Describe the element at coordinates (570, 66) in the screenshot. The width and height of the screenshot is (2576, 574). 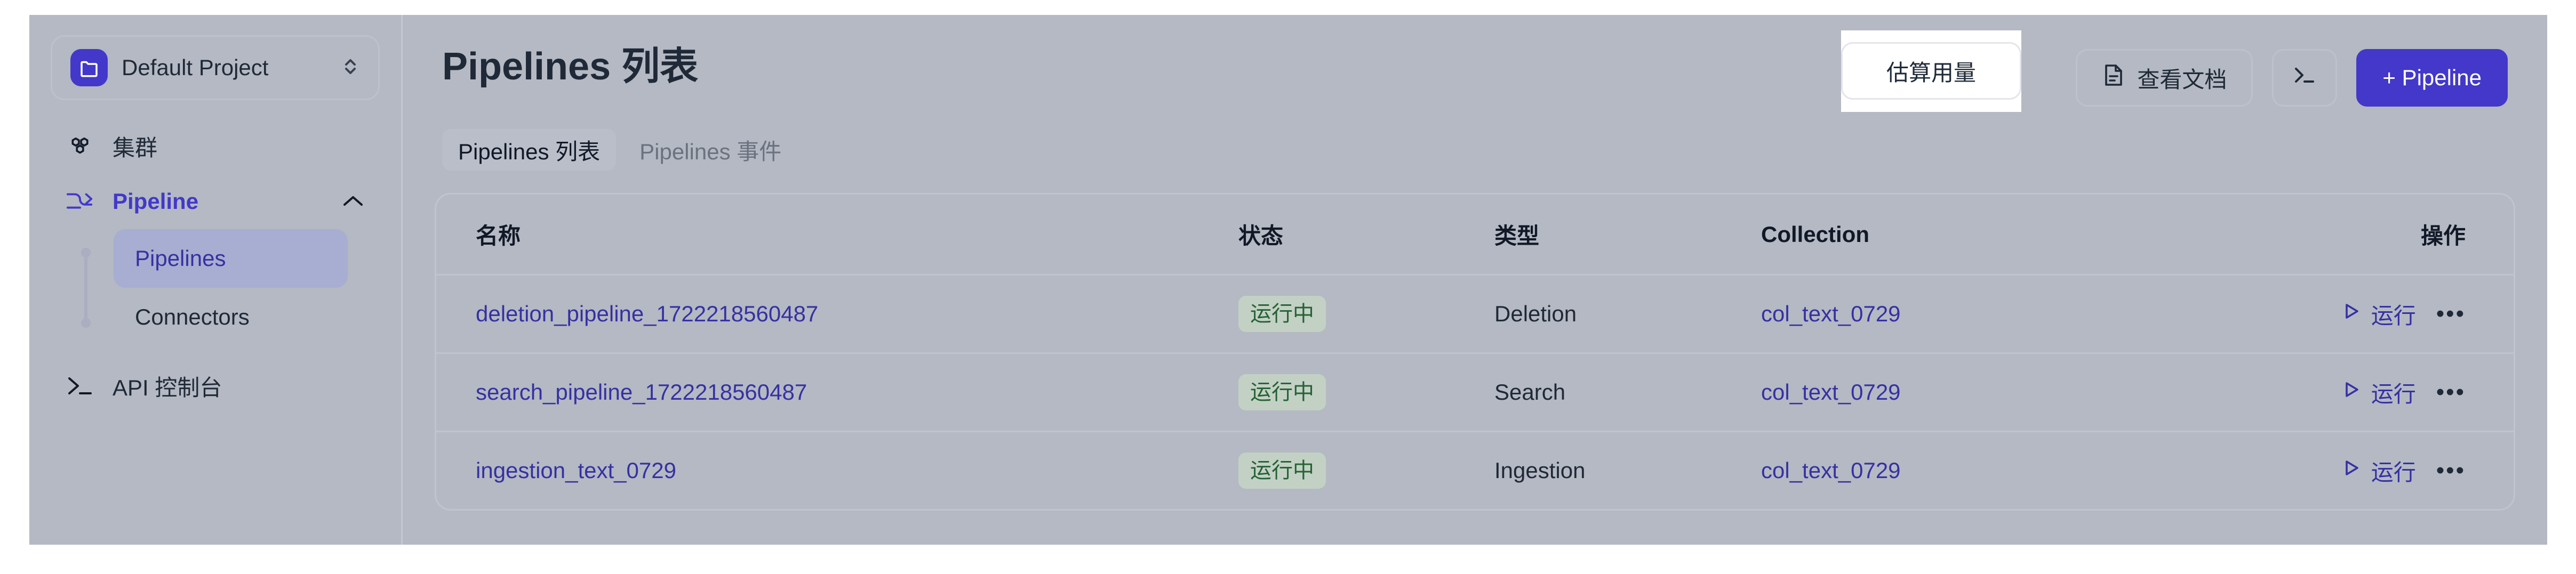
I see `page-title: Pipelines 列表` at that location.